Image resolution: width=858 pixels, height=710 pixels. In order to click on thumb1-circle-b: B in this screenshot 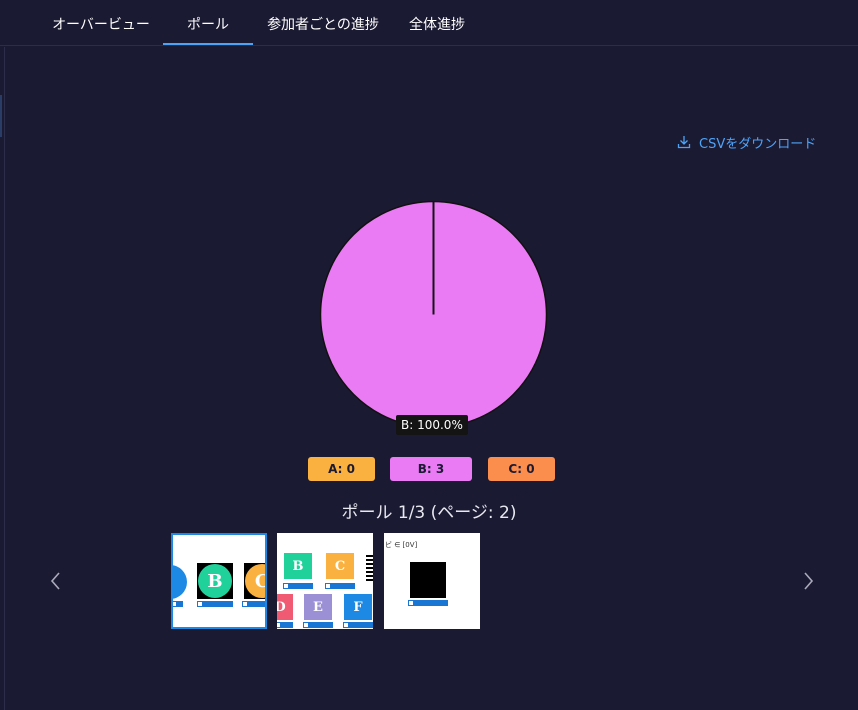, I will do `click(215, 581)`.